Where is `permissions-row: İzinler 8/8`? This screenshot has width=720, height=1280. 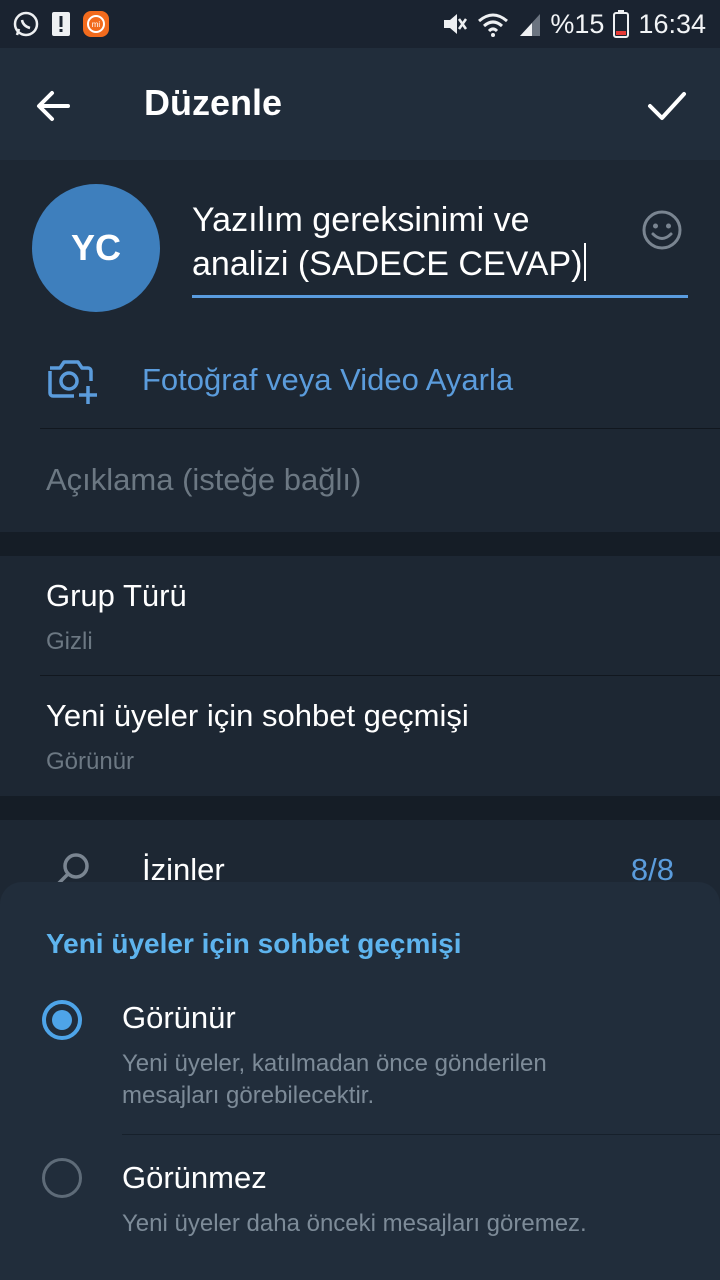 permissions-row: İzinler 8/8 is located at coordinates (360, 856).